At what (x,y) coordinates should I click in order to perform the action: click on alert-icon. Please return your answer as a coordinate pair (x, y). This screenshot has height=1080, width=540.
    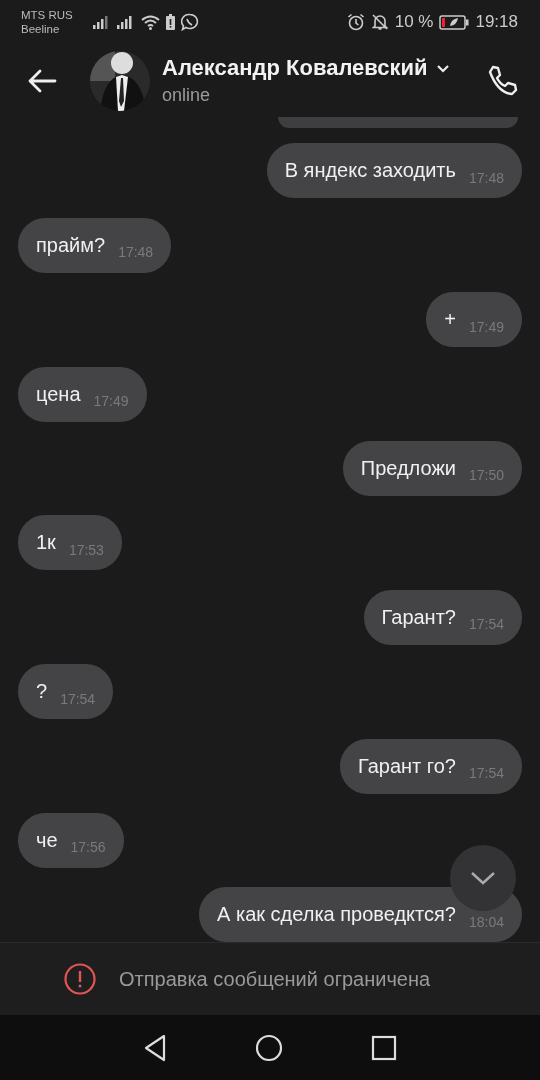
    Looking at the image, I should click on (80, 979).